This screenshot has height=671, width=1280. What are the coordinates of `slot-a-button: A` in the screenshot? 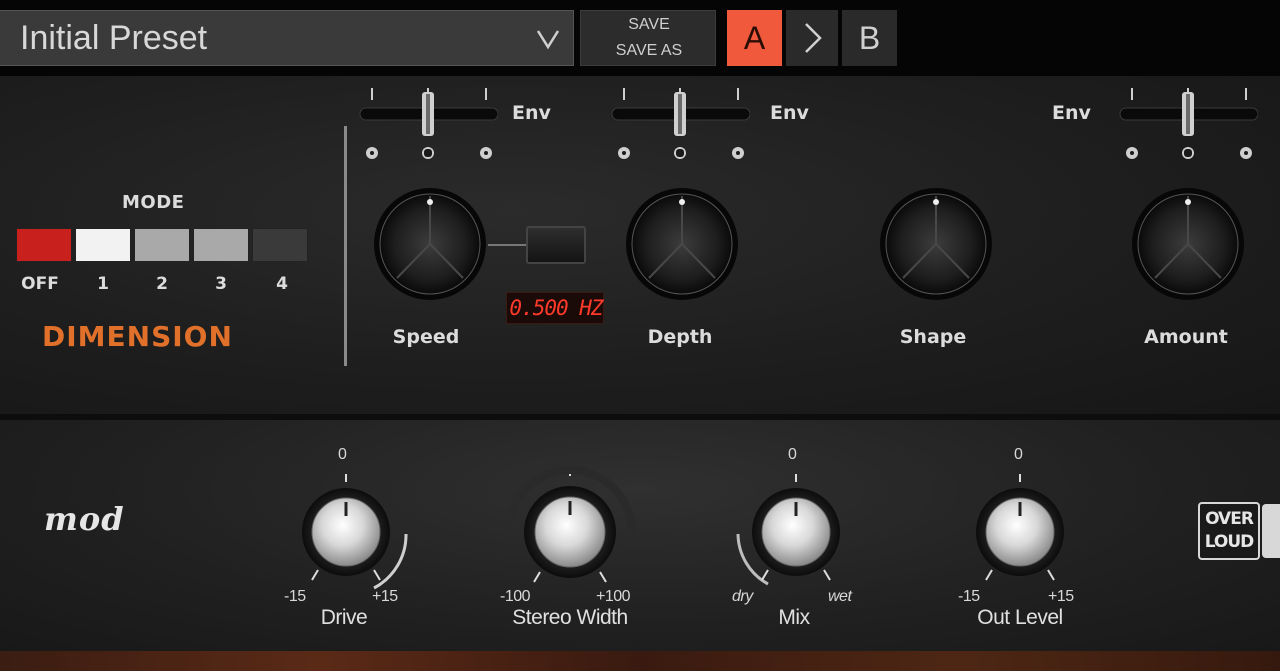 It's located at (754, 38).